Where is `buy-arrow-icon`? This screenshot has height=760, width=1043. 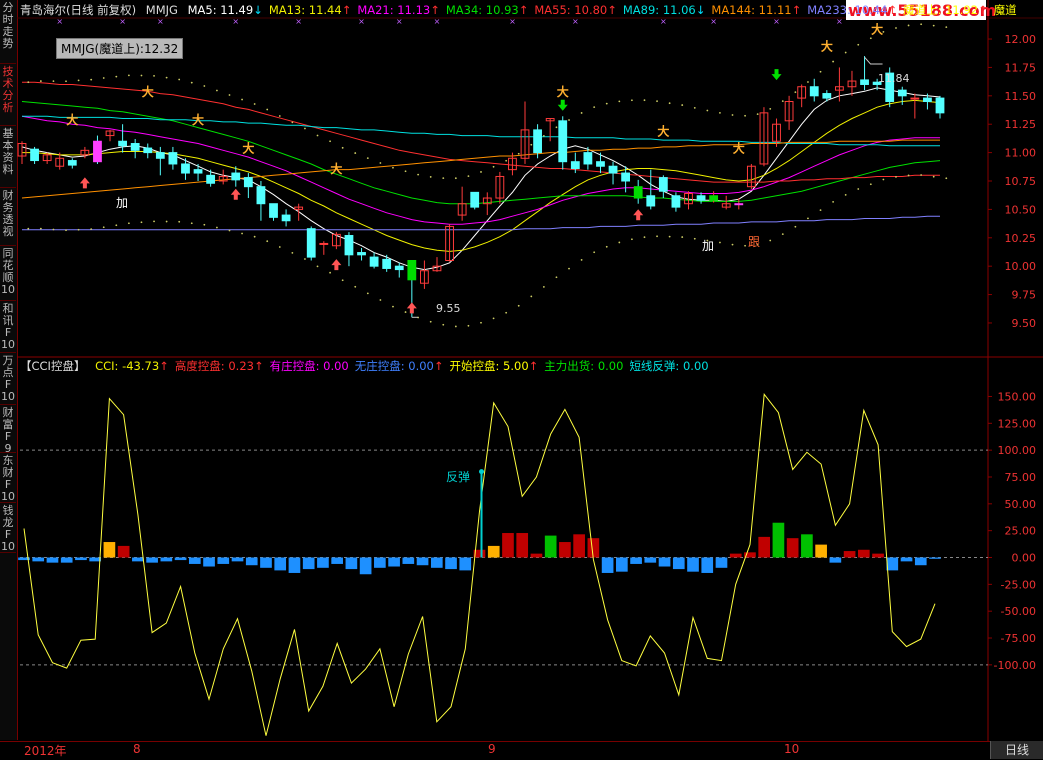
buy-arrow-icon is located at coordinates (638, 215).